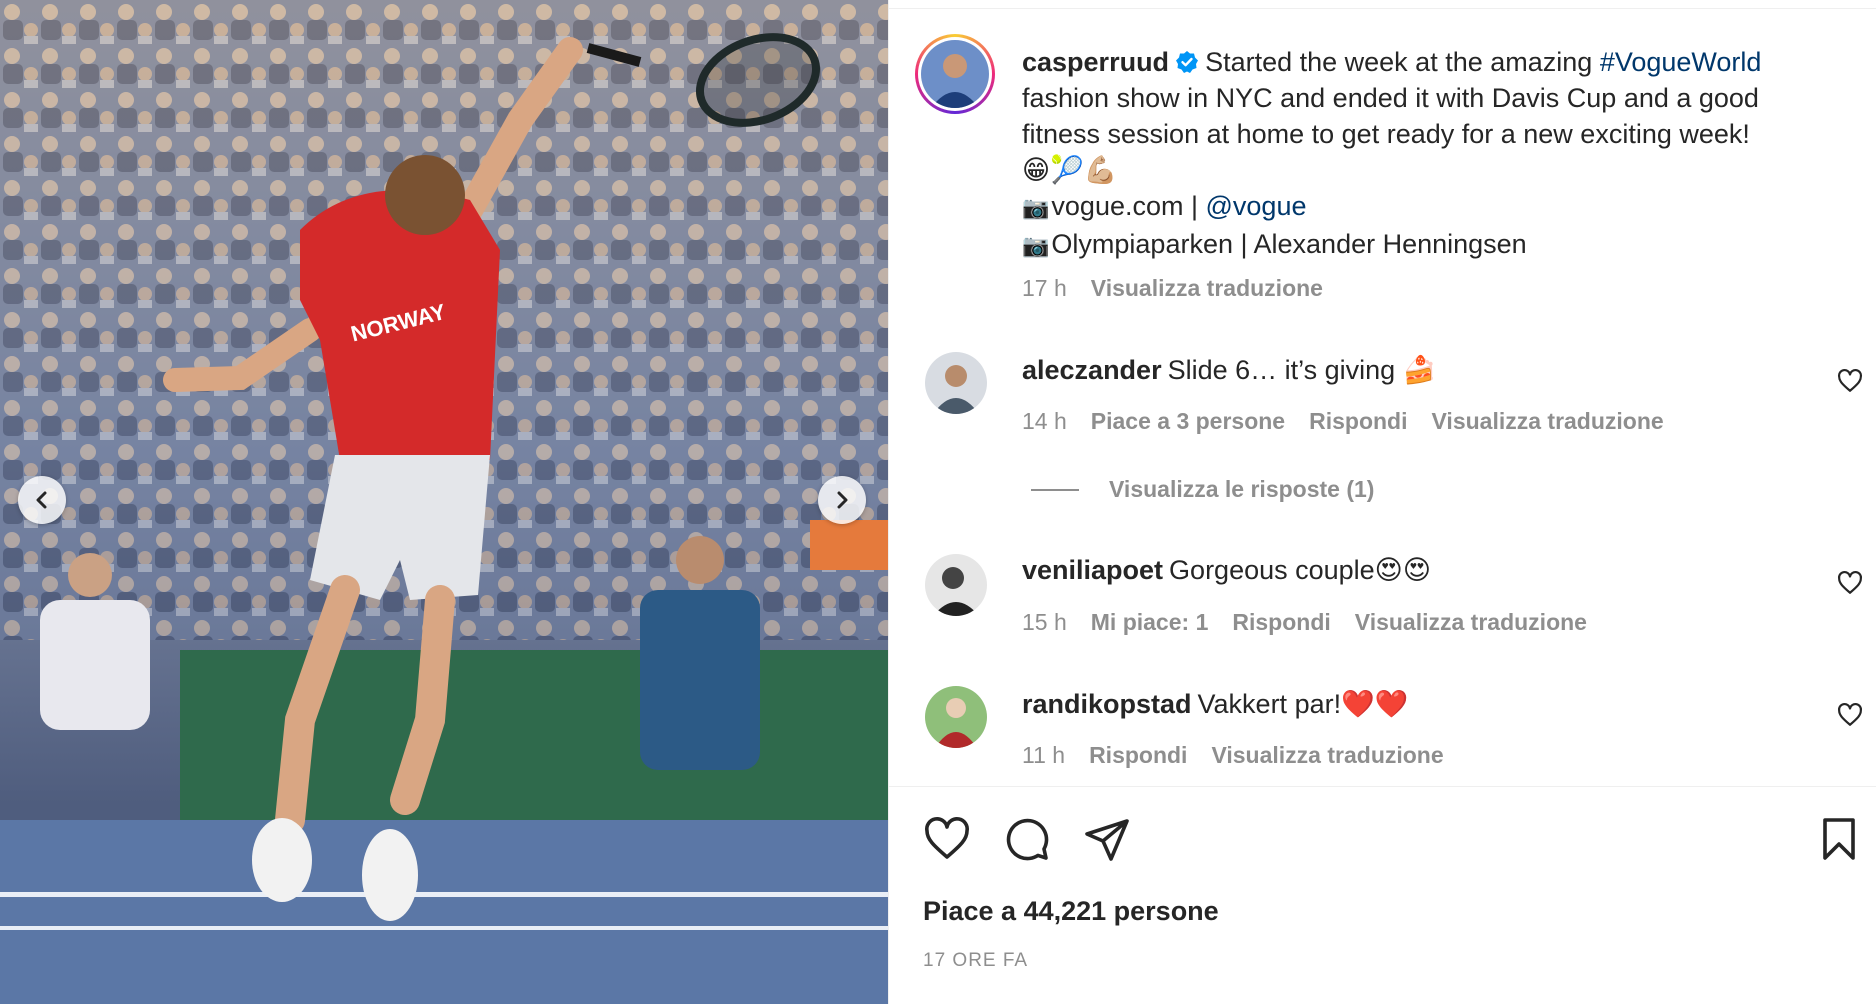  Describe the element at coordinates (1095, 62) in the screenshot. I see `author-username: casperruud` at that location.